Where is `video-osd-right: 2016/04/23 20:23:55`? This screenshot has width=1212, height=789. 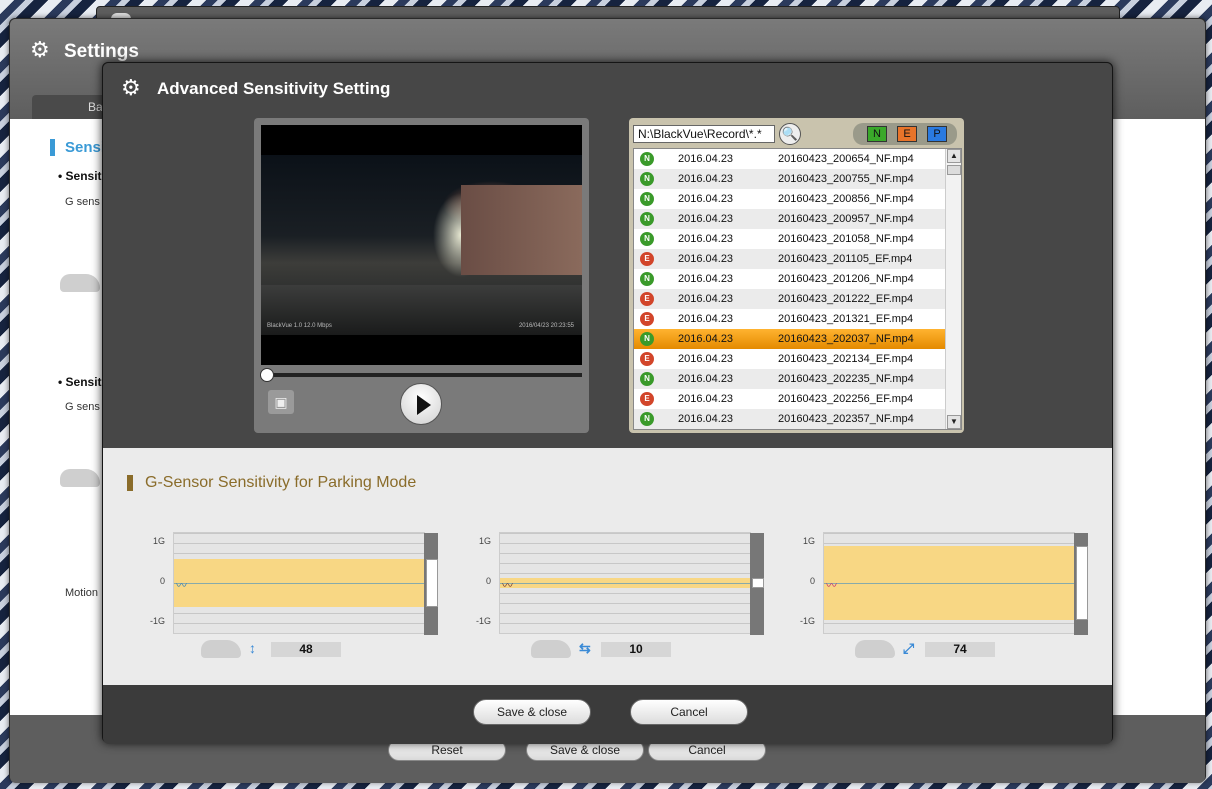 video-osd-right: 2016/04/23 20:23:55 is located at coordinates (546, 326).